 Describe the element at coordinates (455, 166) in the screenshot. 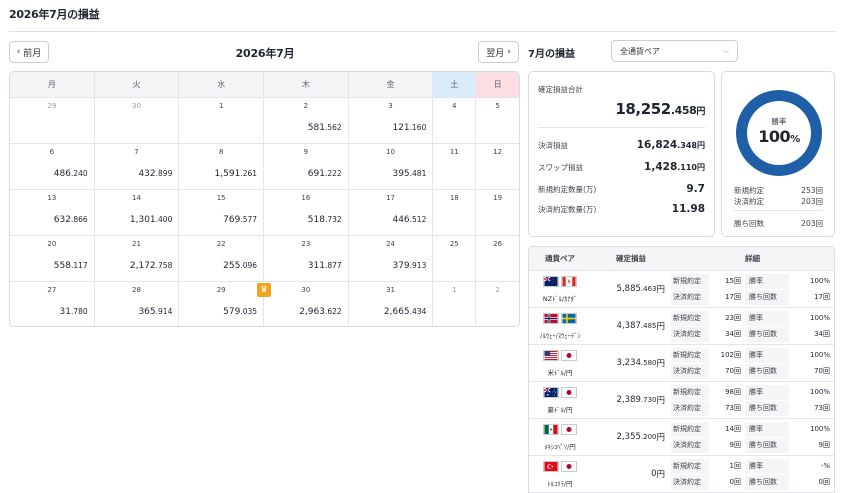

I see `calendar-day-cell: 11` at that location.